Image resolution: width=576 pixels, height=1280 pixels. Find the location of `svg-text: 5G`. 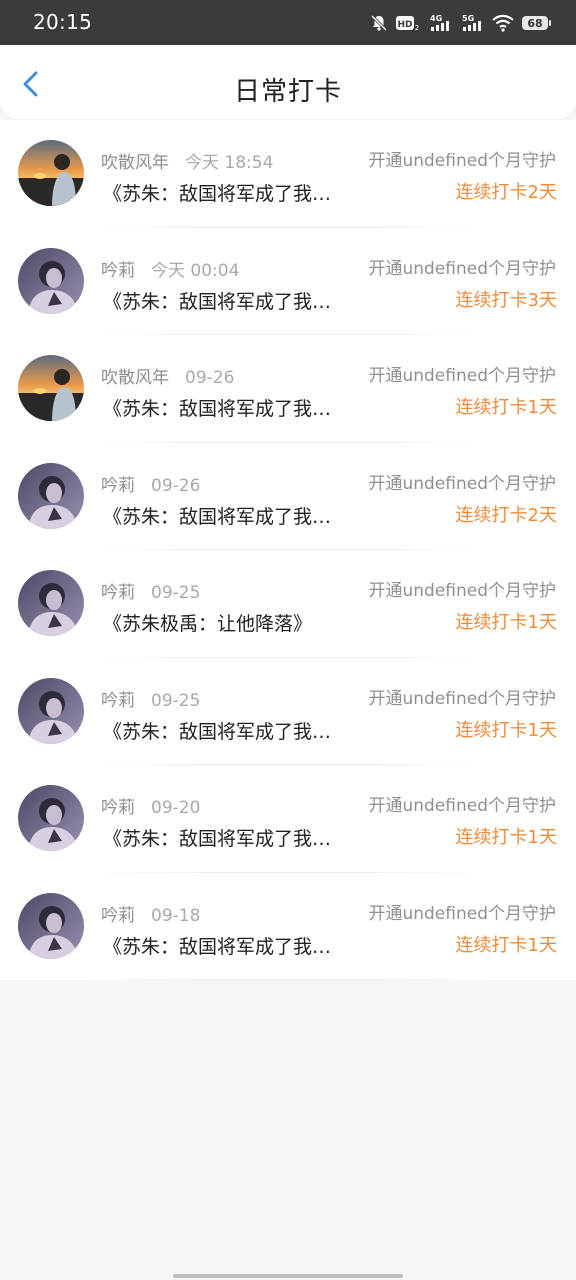

svg-text: 5G is located at coordinates (468, 18).